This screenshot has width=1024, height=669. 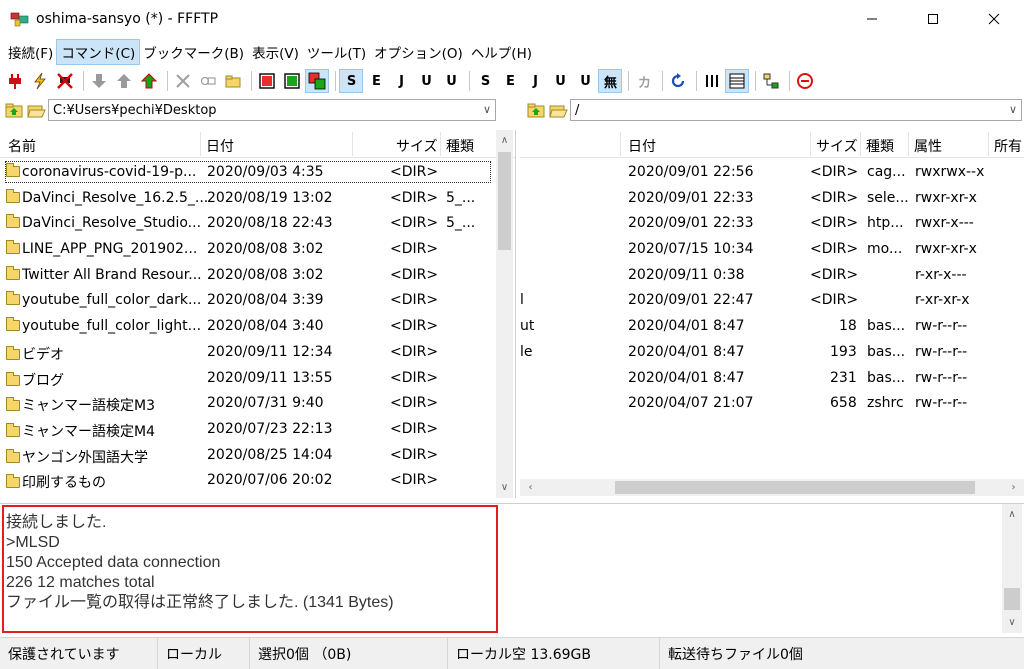 I want to click on mirror-upload-button, so click(x=149, y=81).